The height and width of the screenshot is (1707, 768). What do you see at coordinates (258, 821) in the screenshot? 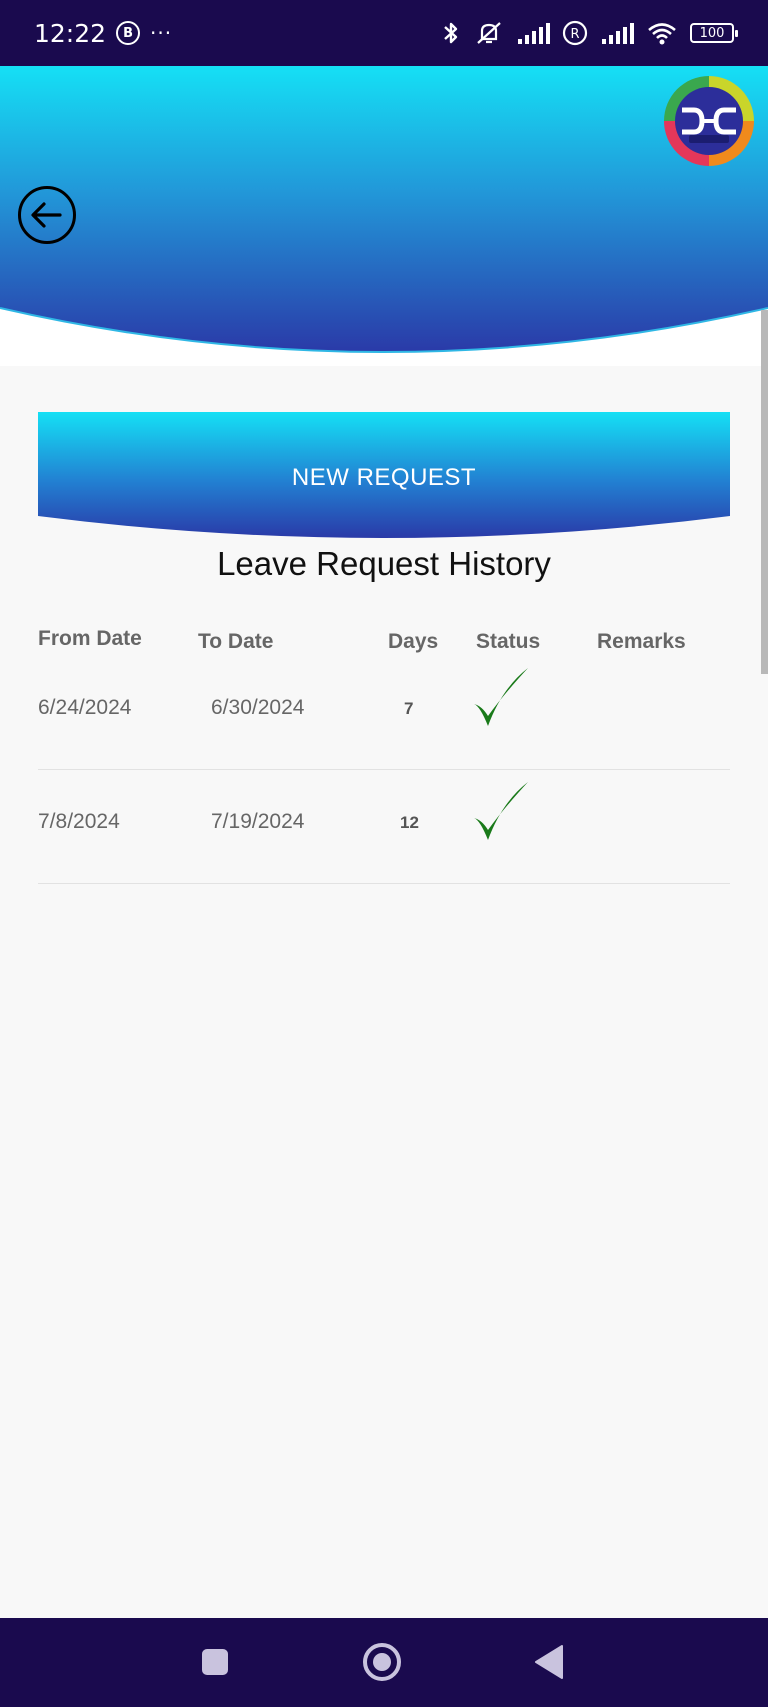
I see `cell-to-date: 7/19/2024` at bounding box center [258, 821].